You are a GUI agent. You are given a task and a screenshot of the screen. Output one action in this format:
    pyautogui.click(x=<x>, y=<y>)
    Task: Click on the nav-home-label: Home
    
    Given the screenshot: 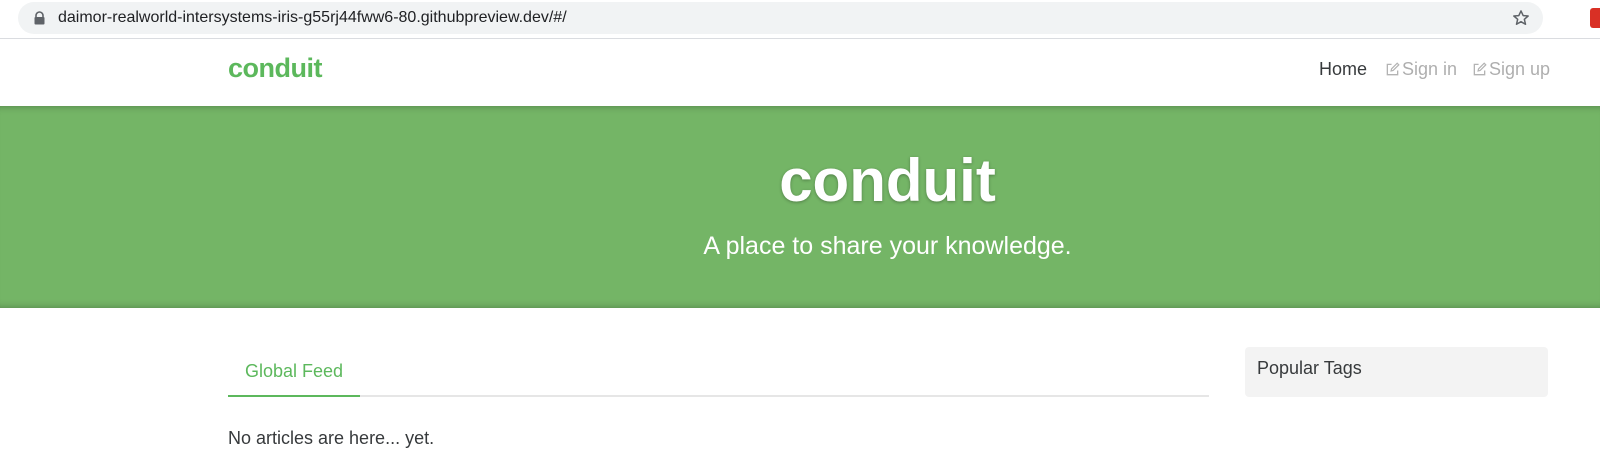 What is the action you would take?
    pyautogui.click(x=1343, y=69)
    